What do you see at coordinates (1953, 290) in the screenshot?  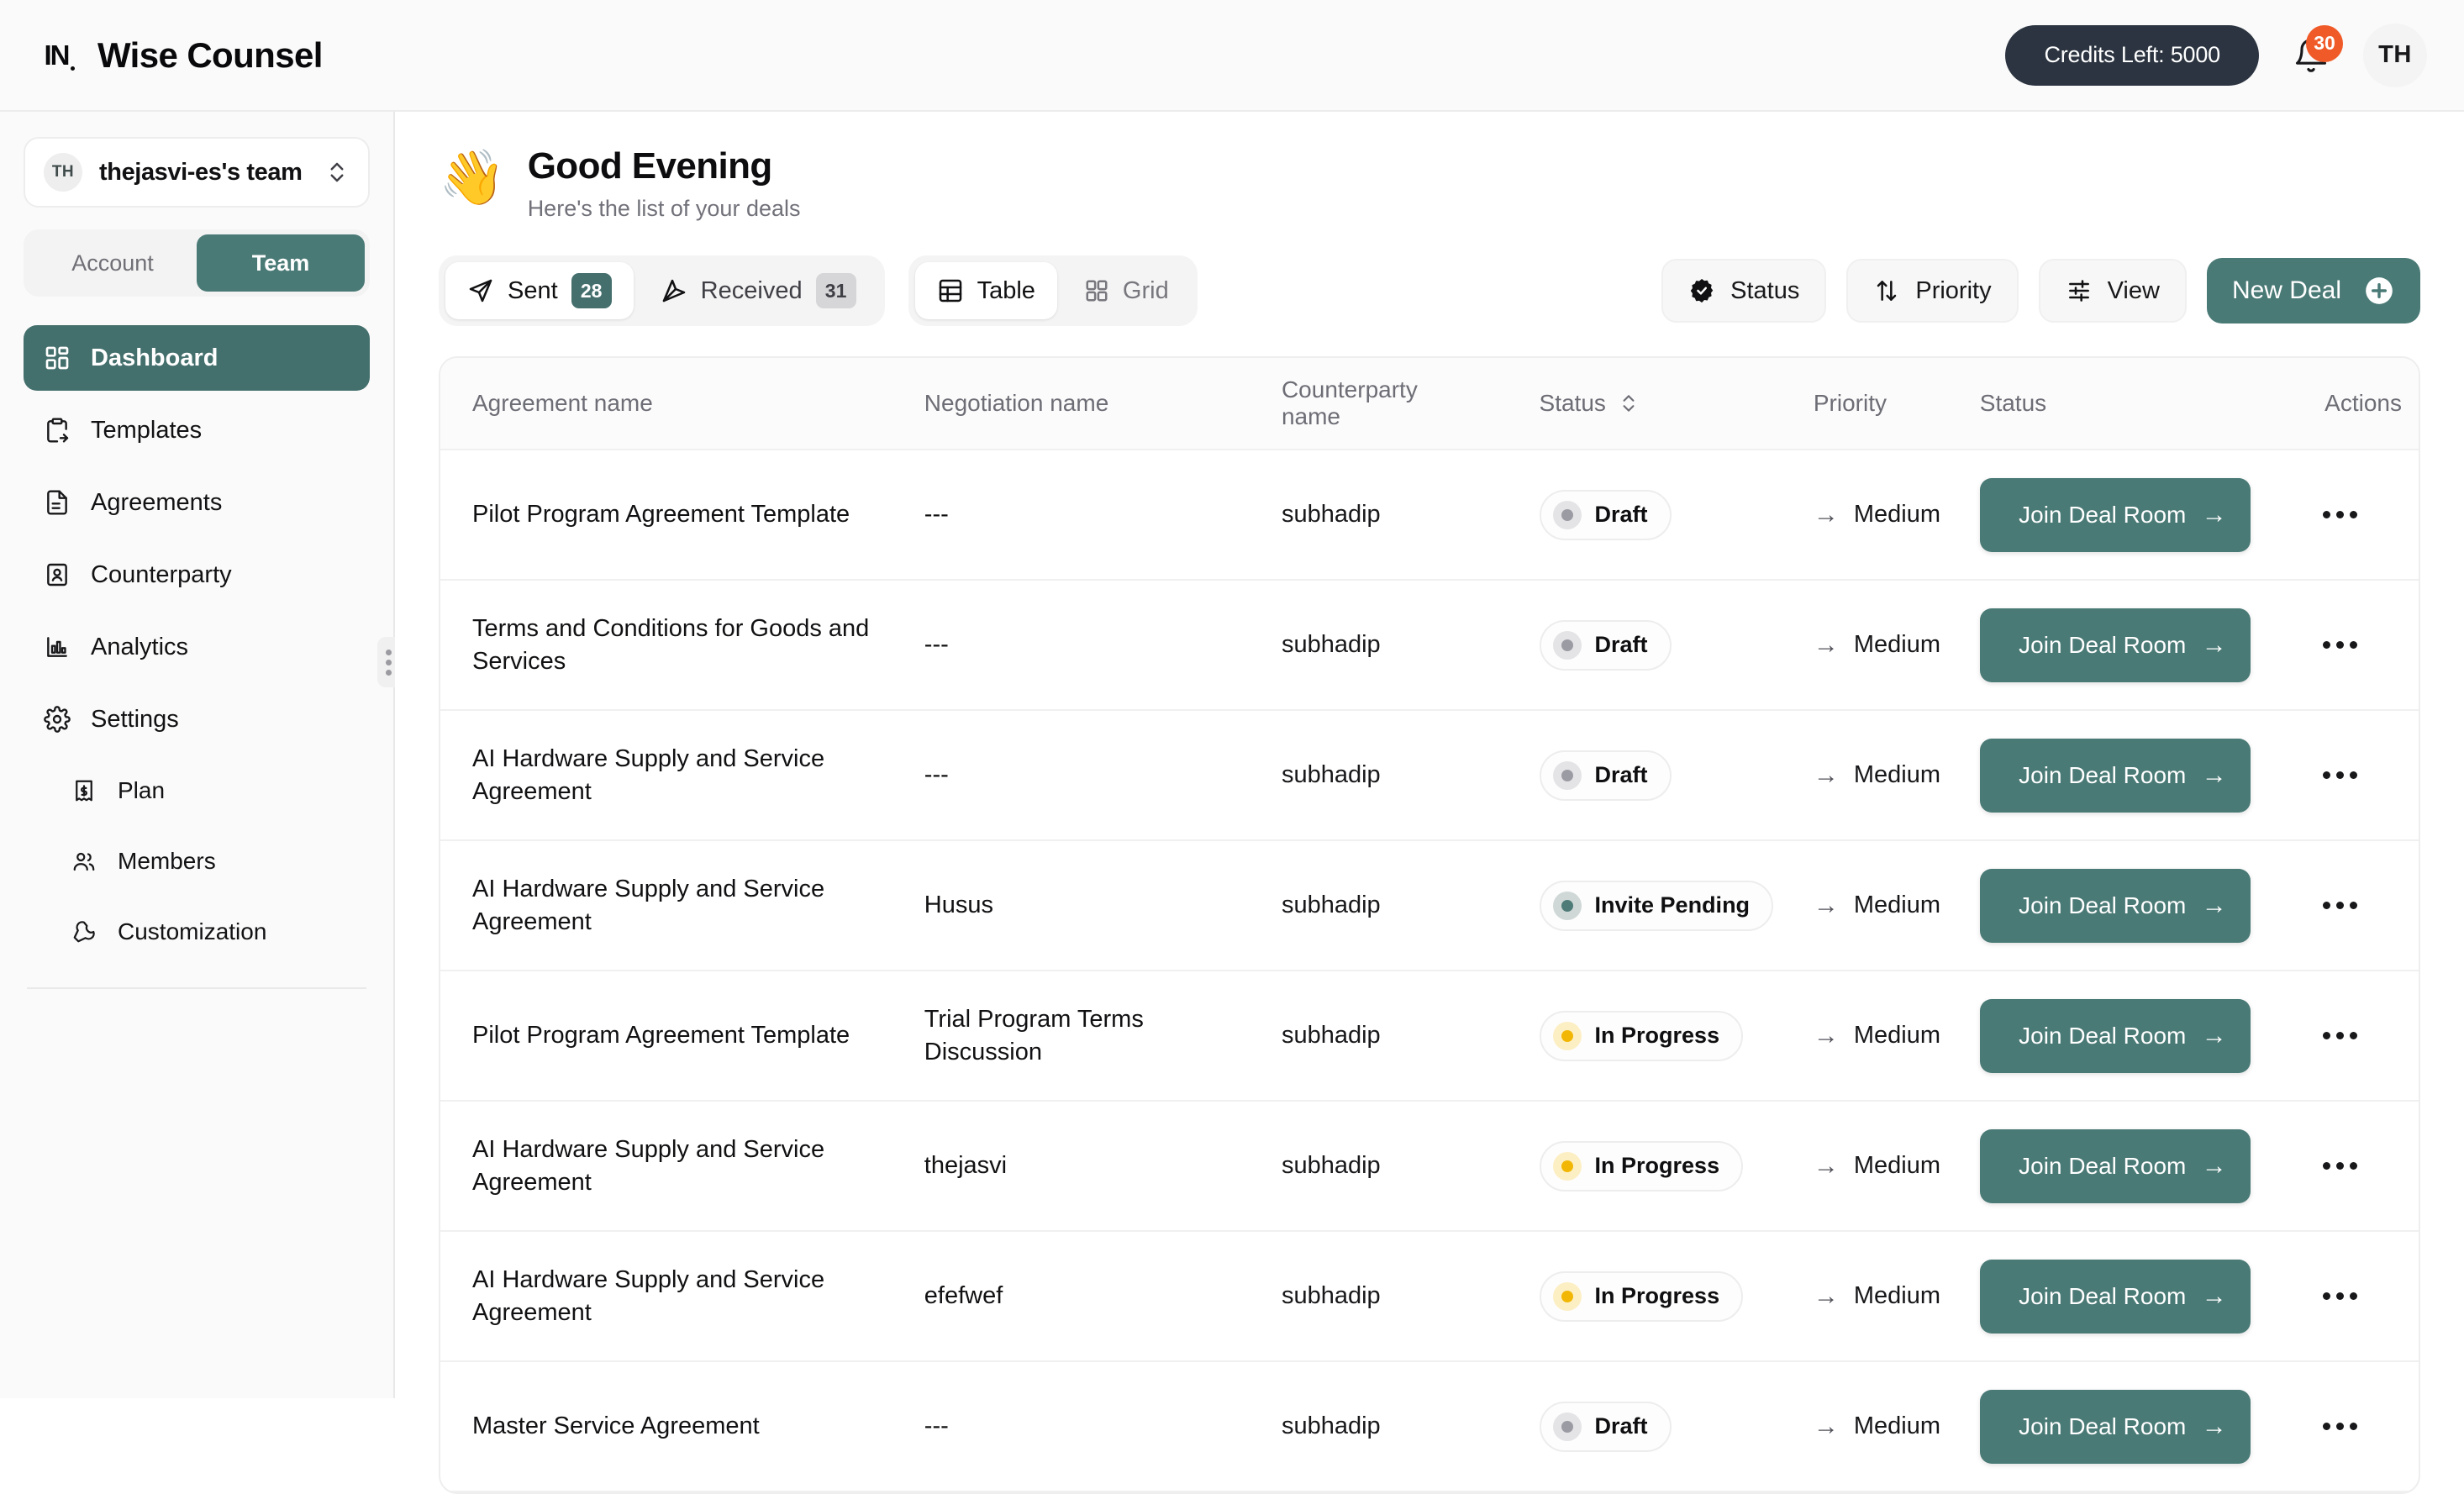 I see `priority-filter-label: Priority` at bounding box center [1953, 290].